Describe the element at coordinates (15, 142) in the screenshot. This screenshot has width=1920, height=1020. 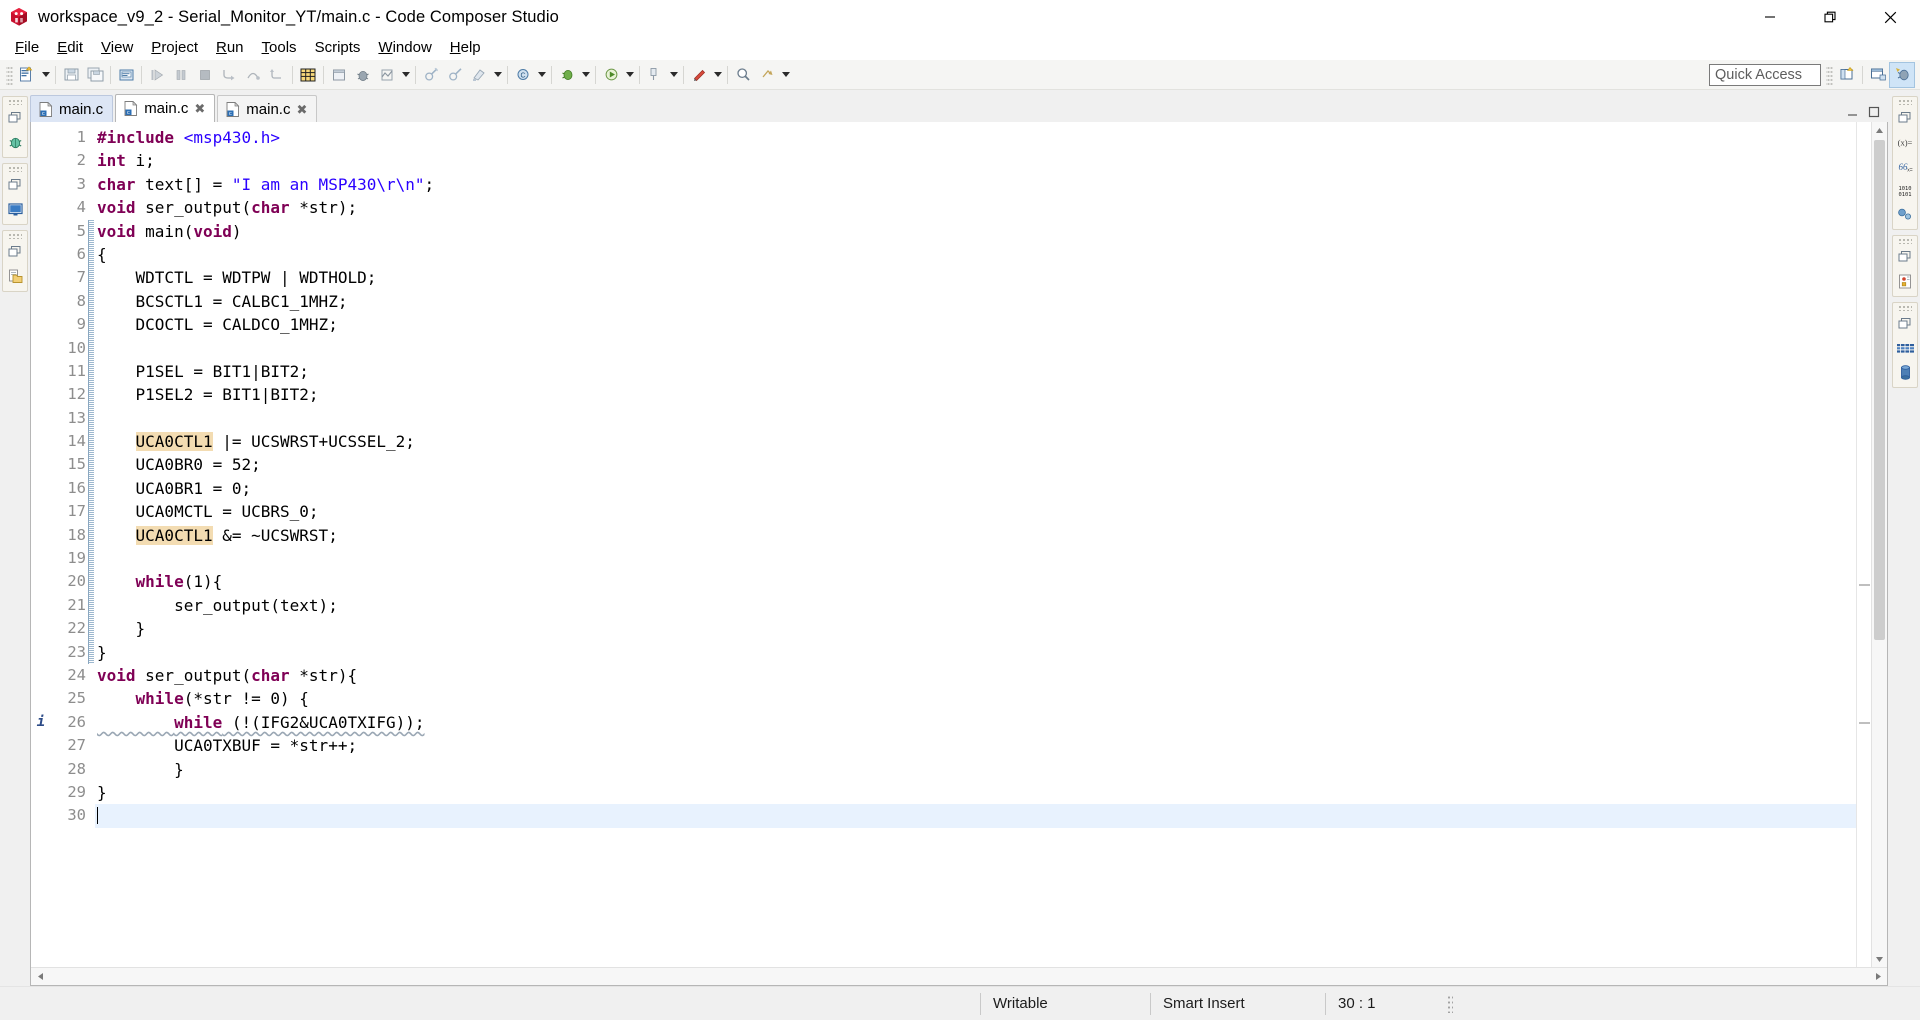
I see `debug-bug-icon` at that location.